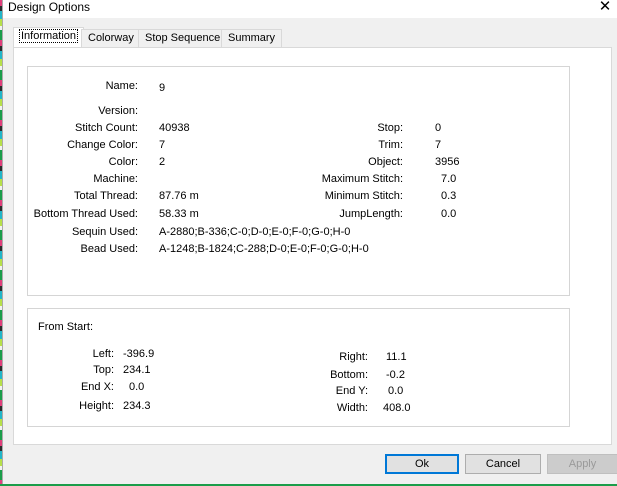 Image resolution: width=617 pixels, height=486 pixels. Describe the element at coordinates (162, 162) in the screenshot. I see `color-value: 2` at that location.